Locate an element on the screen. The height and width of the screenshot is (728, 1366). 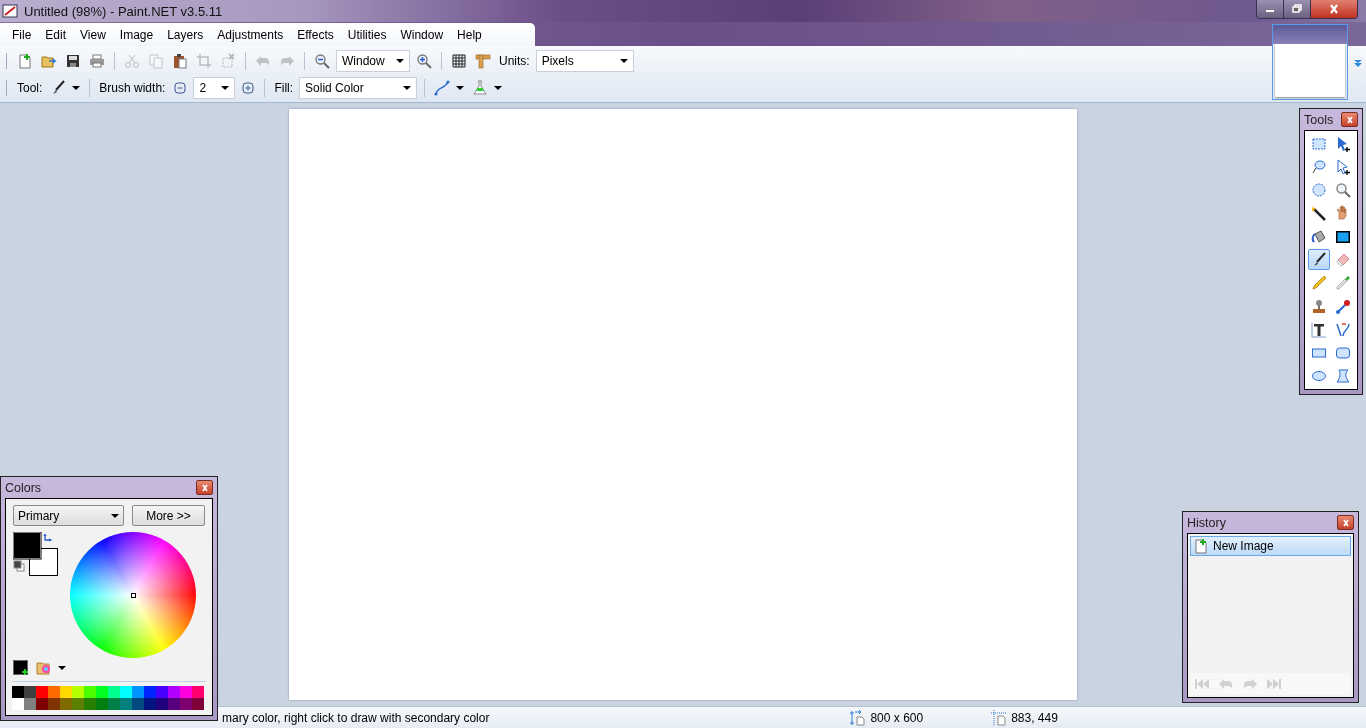
color-mode-dropdown: Primary is located at coordinates (68, 515).